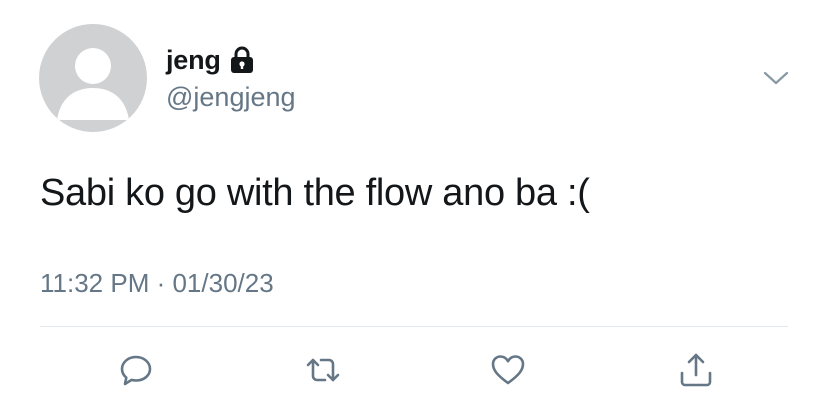 The height and width of the screenshot is (417, 828). I want to click on lock-icon, so click(242, 60).